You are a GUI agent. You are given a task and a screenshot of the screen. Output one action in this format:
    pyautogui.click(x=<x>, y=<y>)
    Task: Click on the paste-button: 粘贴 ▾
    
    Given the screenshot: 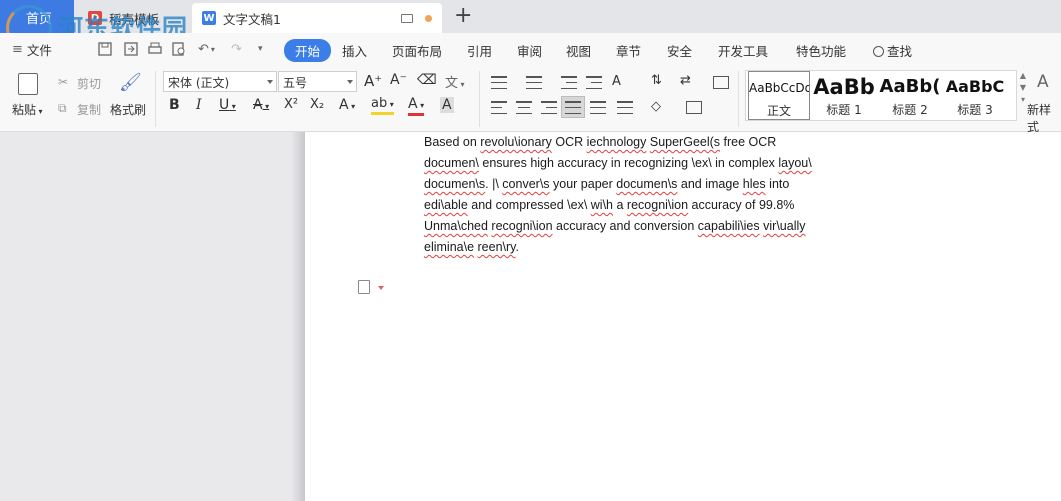 What is the action you would take?
    pyautogui.click(x=27, y=109)
    